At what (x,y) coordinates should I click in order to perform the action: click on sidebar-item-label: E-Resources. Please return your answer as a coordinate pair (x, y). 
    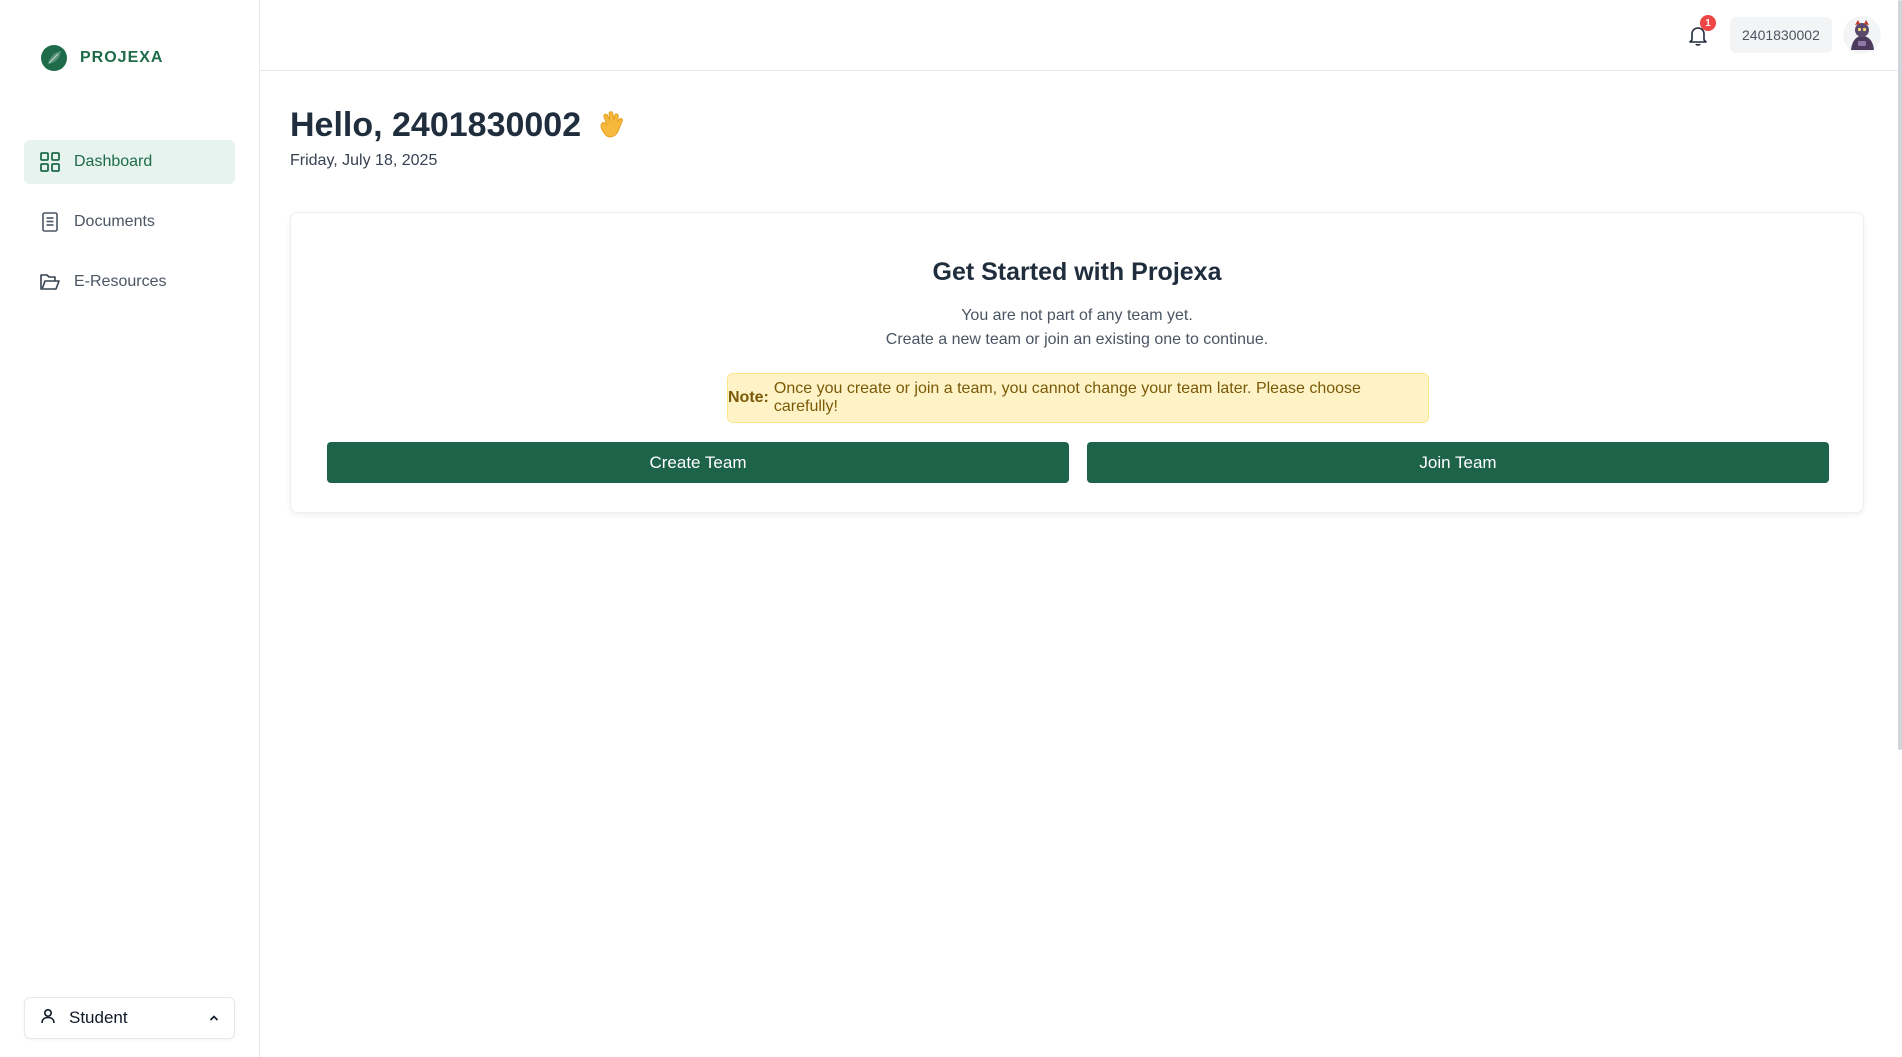
    Looking at the image, I should click on (120, 281).